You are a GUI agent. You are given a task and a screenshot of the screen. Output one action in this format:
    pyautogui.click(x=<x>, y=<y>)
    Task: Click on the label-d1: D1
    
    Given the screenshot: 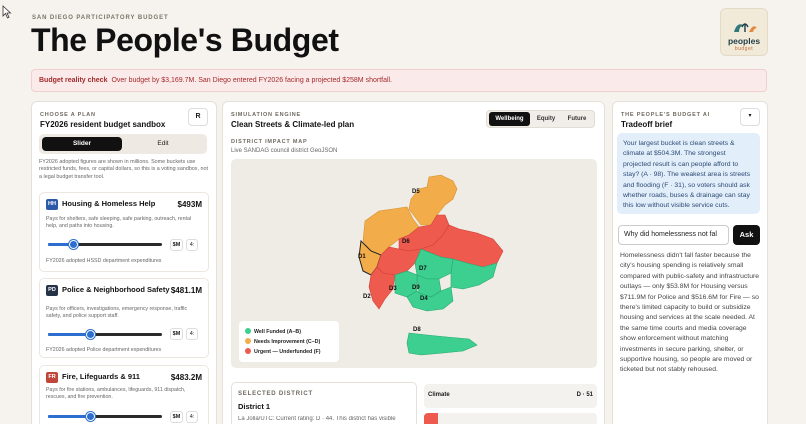 What is the action you would take?
    pyautogui.click(x=362, y=257)
    